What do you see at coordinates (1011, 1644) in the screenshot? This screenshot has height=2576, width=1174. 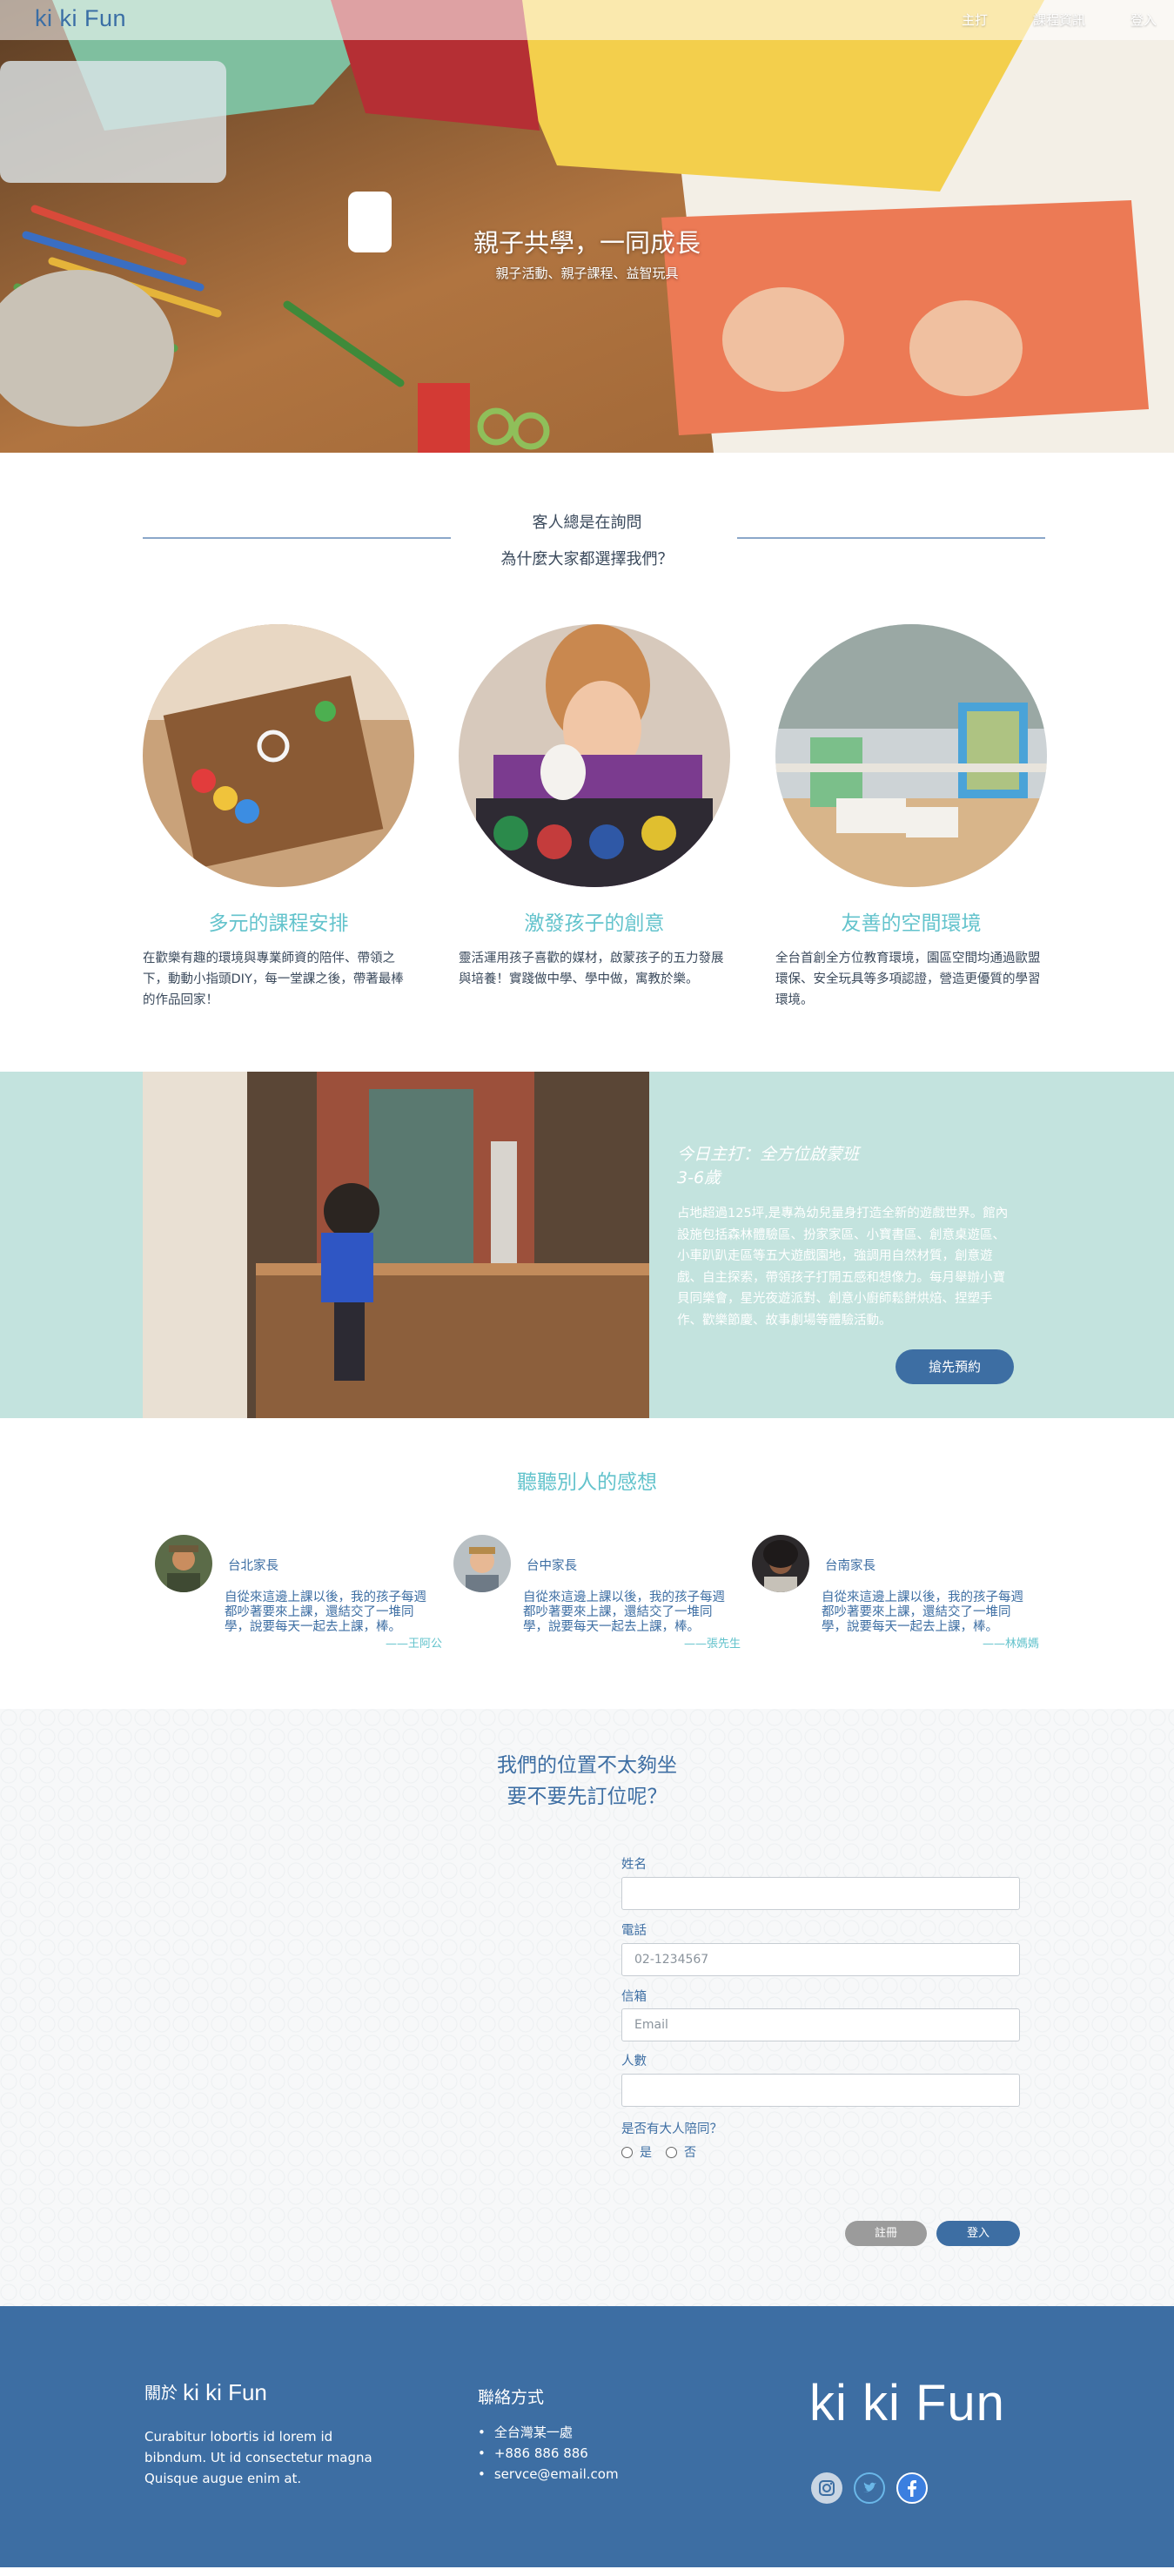 I see `testimonial-author: ——林媽媽` at bounding box center [1011, 1644].